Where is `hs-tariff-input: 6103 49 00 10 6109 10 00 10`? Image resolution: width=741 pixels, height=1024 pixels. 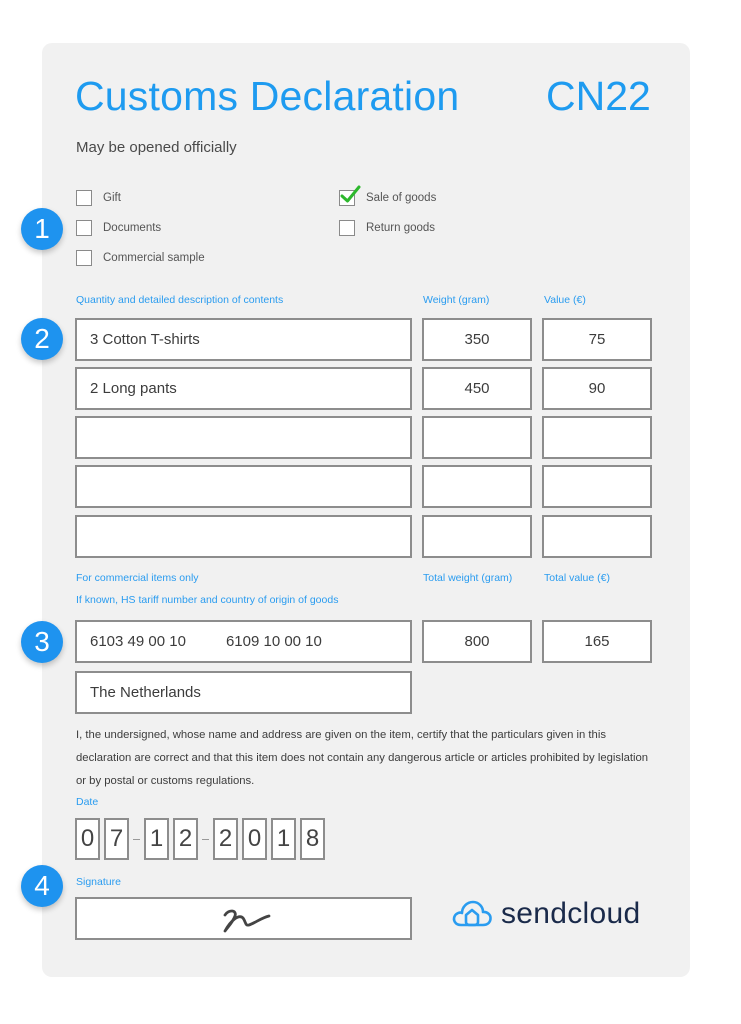 hs-tariff-input: 6103 49 00 10 6109 10 00 10 is located at coordinates (243, 641).